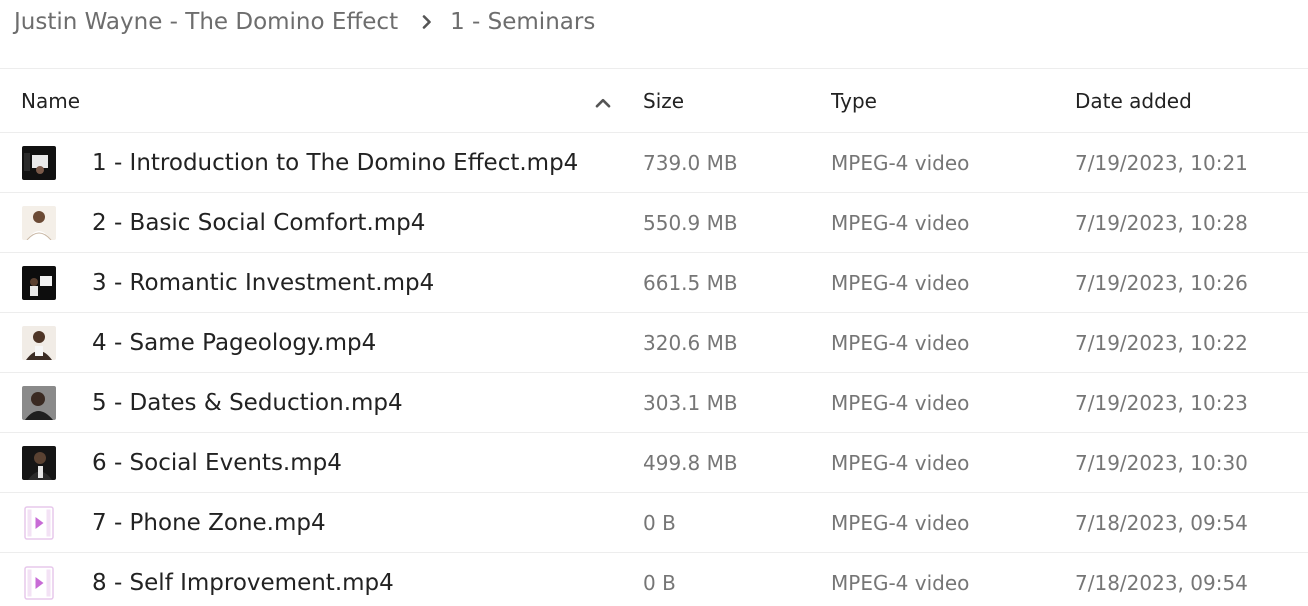  I want to click on file-name: 8 - Self Improvement.mp4, so click(243, 583).